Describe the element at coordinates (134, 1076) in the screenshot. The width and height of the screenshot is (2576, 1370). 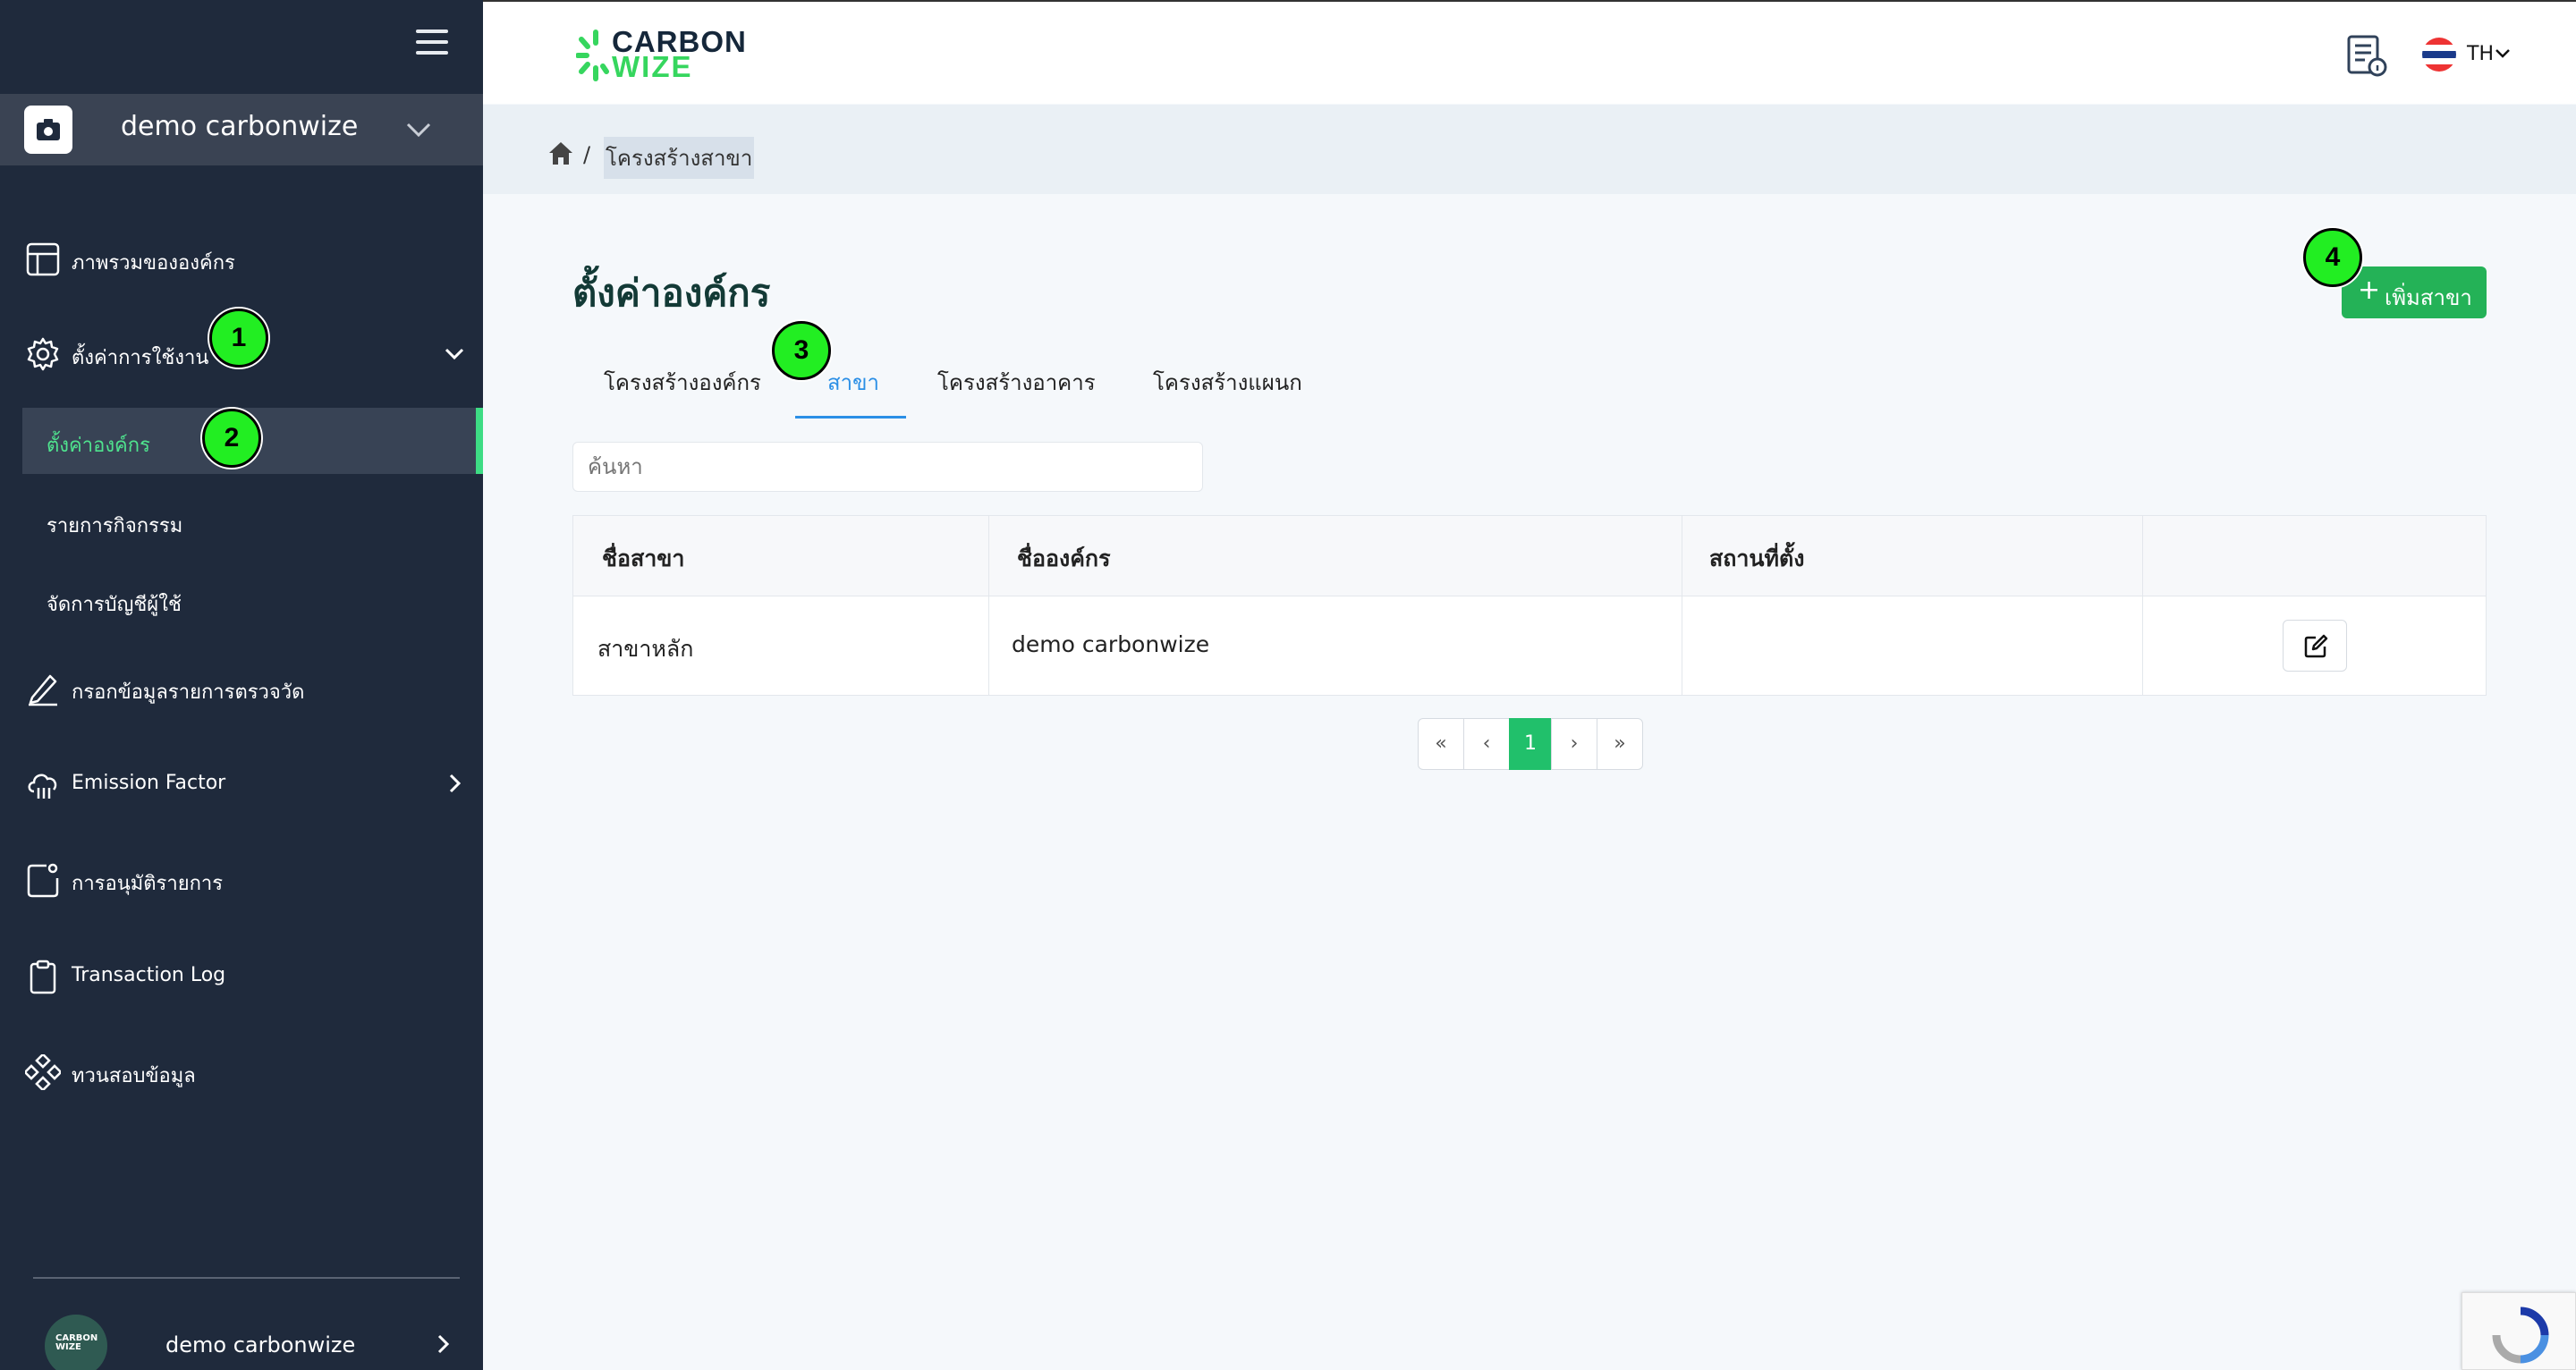
I see `sidebar-item-label: ทวนสอบข้อมูล` at that location.